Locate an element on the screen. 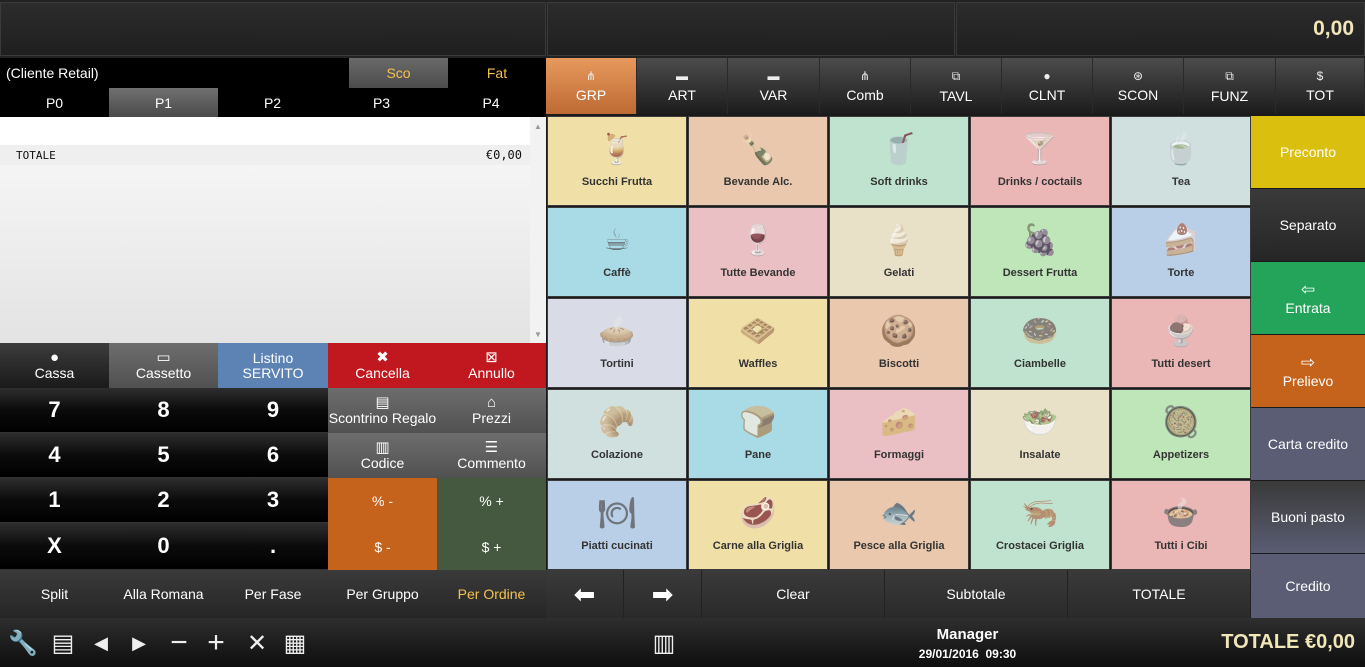 The height and width of the screenshot is (667, 1365). separato-button: Separato is located at coordinates (1308, 225).